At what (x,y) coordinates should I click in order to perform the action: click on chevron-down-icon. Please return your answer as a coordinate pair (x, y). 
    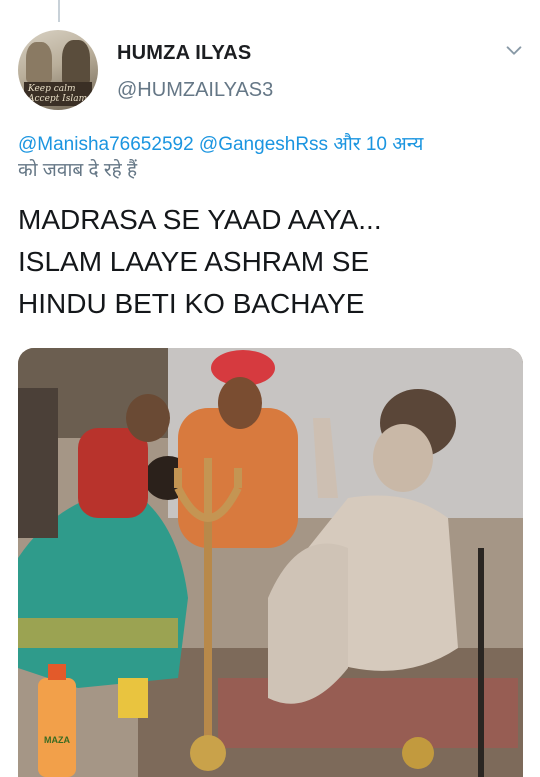
    Looking at the image, I should click on (514, 51).